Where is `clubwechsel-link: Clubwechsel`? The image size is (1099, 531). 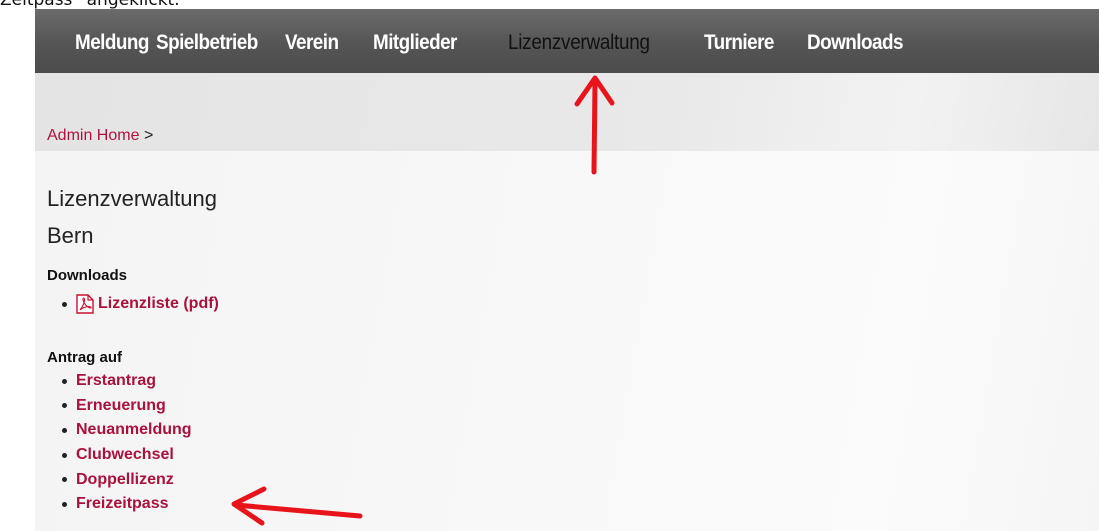
clubwechsel-link: Clubwechsel is located at coordinates (125, 455).